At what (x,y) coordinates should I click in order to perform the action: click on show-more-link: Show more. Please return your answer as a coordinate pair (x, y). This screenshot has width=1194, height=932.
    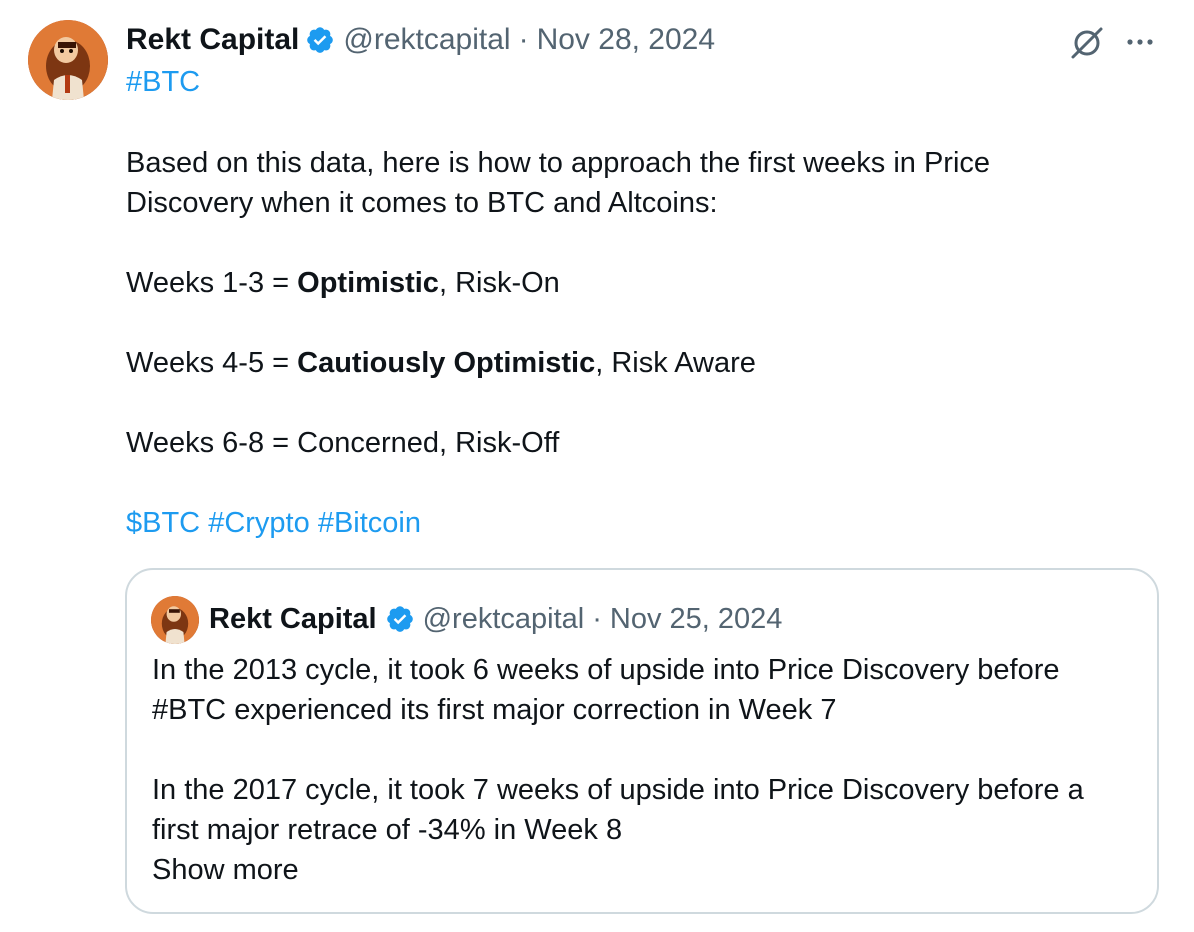
    Looking at the image, I should click on (225, 870).